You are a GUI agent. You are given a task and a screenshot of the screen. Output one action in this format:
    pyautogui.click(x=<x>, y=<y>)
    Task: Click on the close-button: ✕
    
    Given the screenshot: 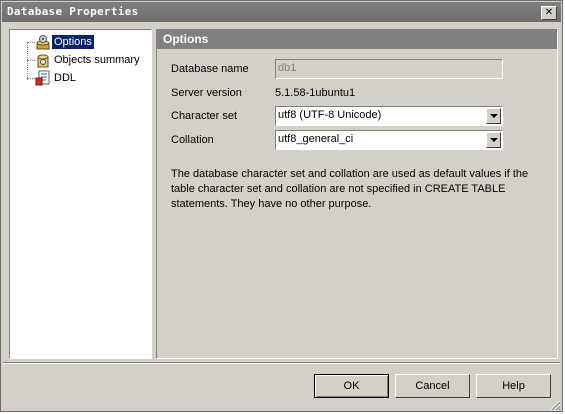 What is the action you would take?
    pyautogui.click(x=549, y=13)
    